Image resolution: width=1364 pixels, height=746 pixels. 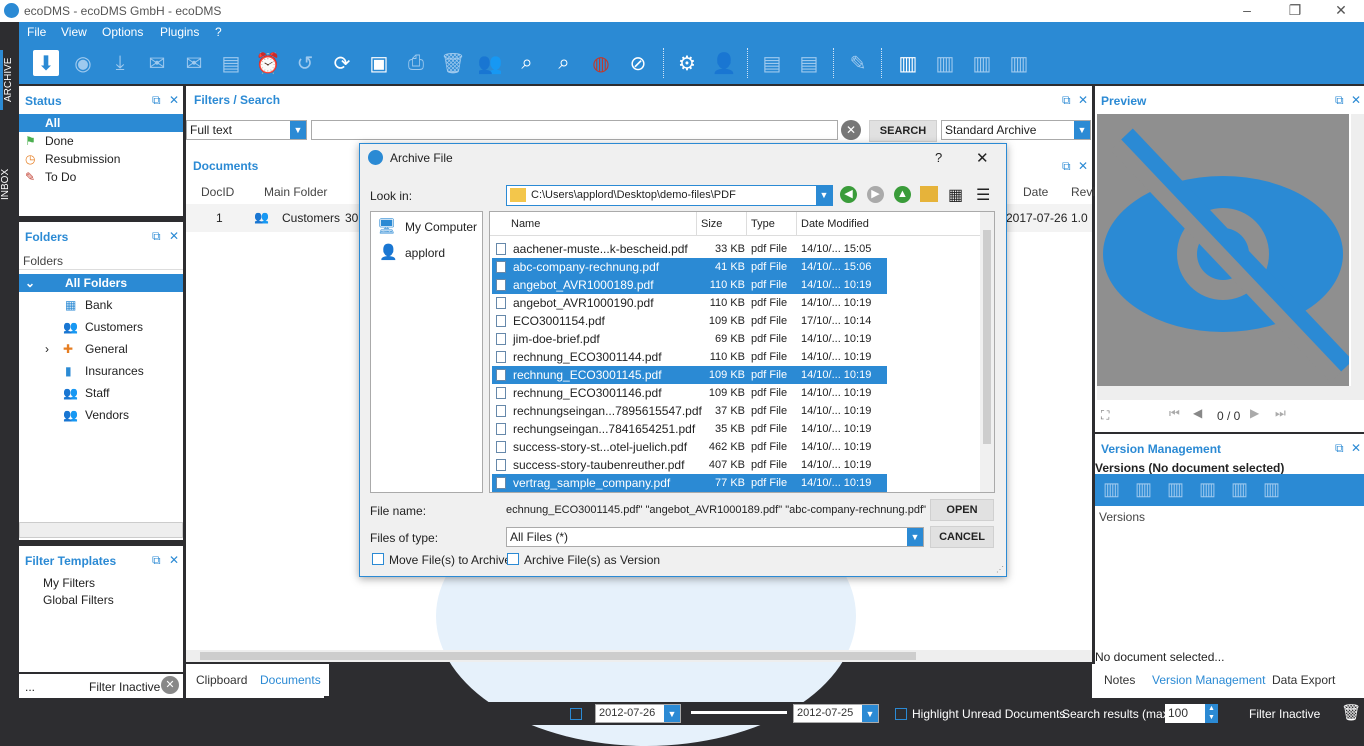 I want to click on date-filter-checkbox, so click(x=576, y=714).